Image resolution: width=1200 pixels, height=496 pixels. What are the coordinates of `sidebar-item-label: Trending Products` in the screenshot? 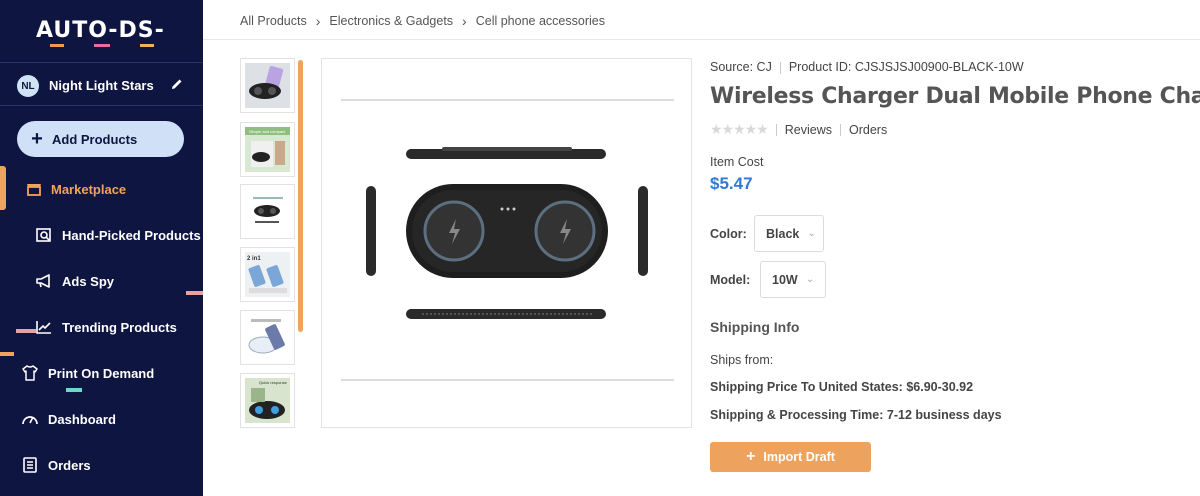 It's located at (119, 327).